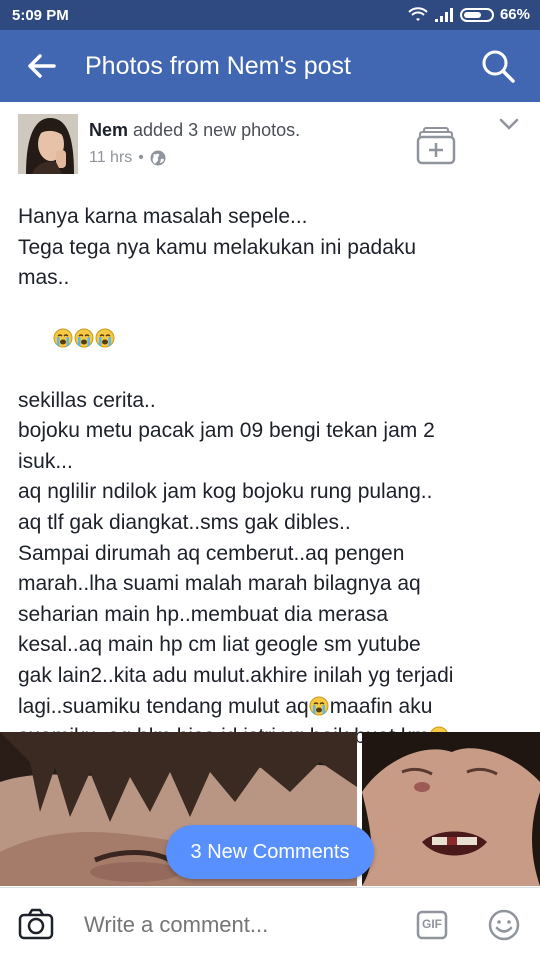  I want to click on app-bar: Photos from Nem's post, so click(270, 66).